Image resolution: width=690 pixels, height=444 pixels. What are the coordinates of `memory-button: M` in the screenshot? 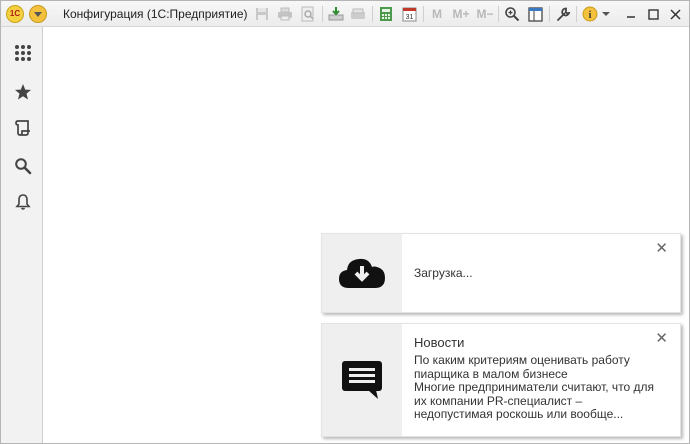 It's located at (437, 14).